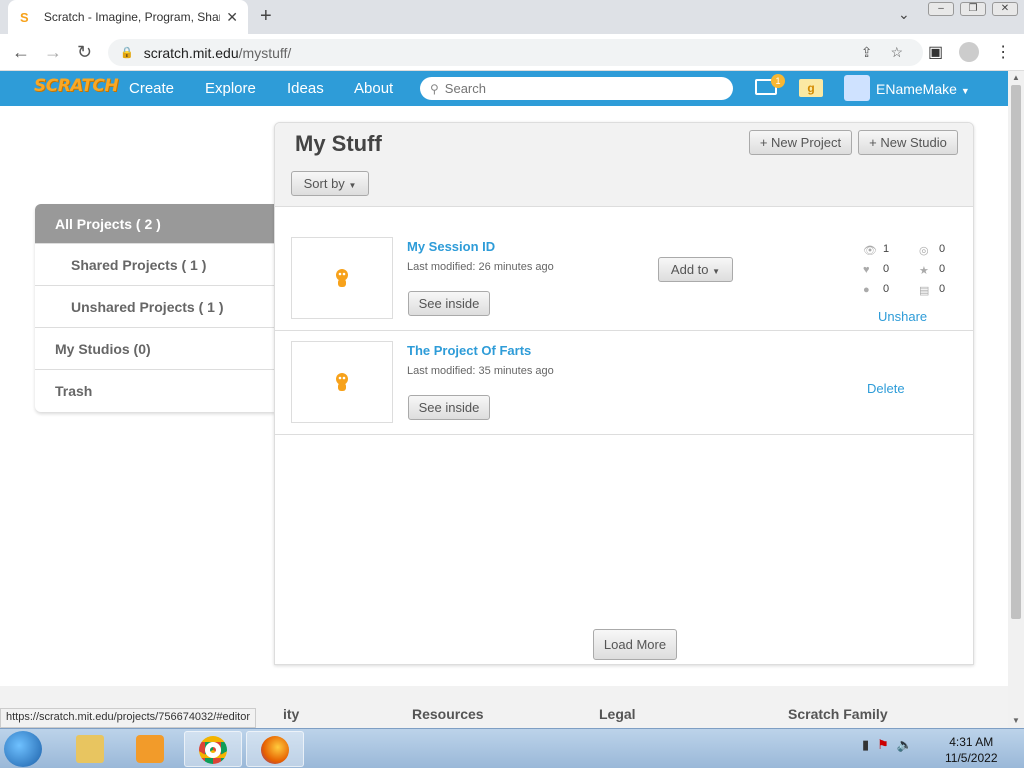  Describe the element at coordinates (886, 388) in the screenshot. I see `delete-link: Delete` at that location.